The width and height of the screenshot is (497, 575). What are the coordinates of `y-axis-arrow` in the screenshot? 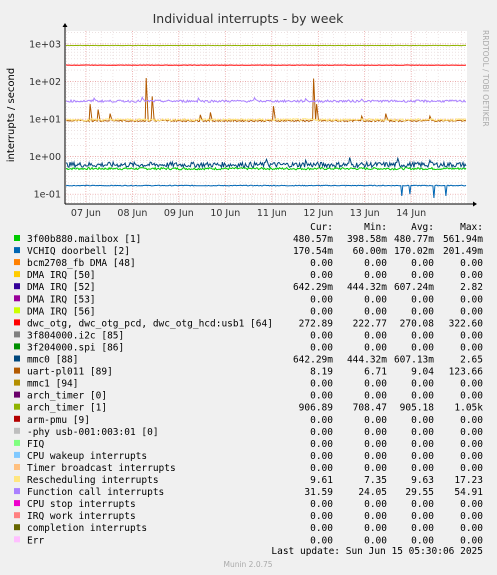 It's located at (65, 25).